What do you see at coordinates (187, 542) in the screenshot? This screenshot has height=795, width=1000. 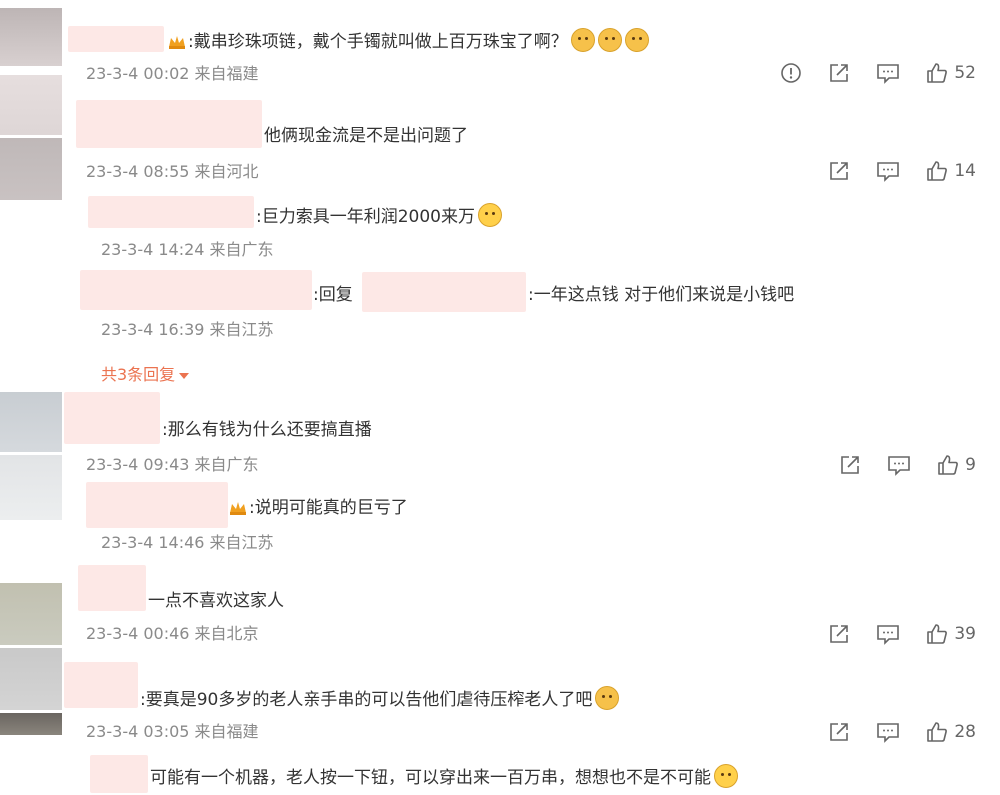 I see `reply-meta: 23-3-4 14:46 来自江苏` at bounding box center [187, 542].